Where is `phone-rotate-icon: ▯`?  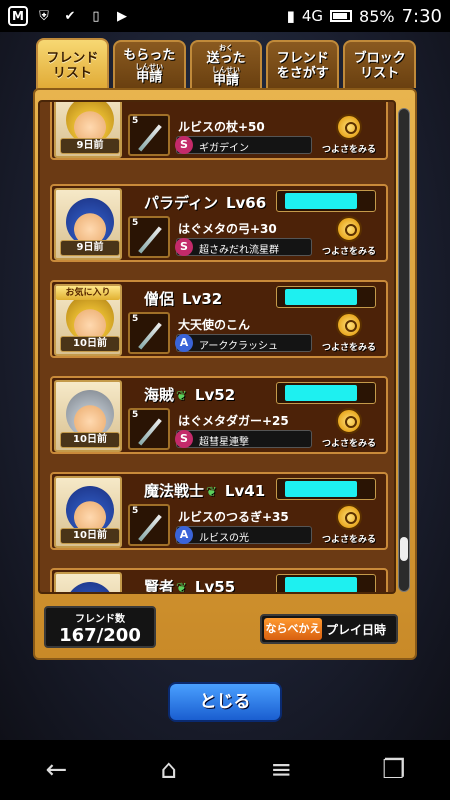
phone-rotate-icon: ▯ is located at coordinates (96, 16).